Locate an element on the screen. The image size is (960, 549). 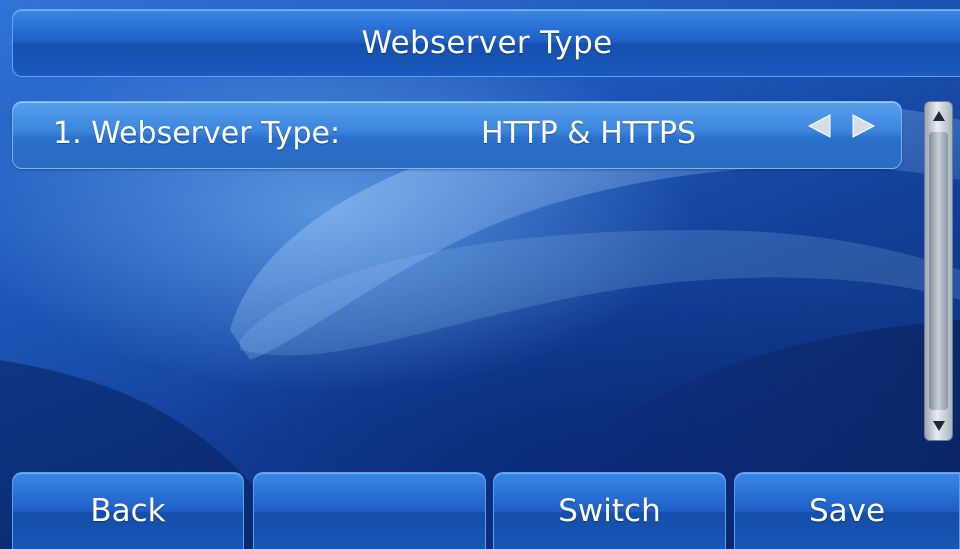
title-bar: Webserver Type is located at coordinates (486, 43).